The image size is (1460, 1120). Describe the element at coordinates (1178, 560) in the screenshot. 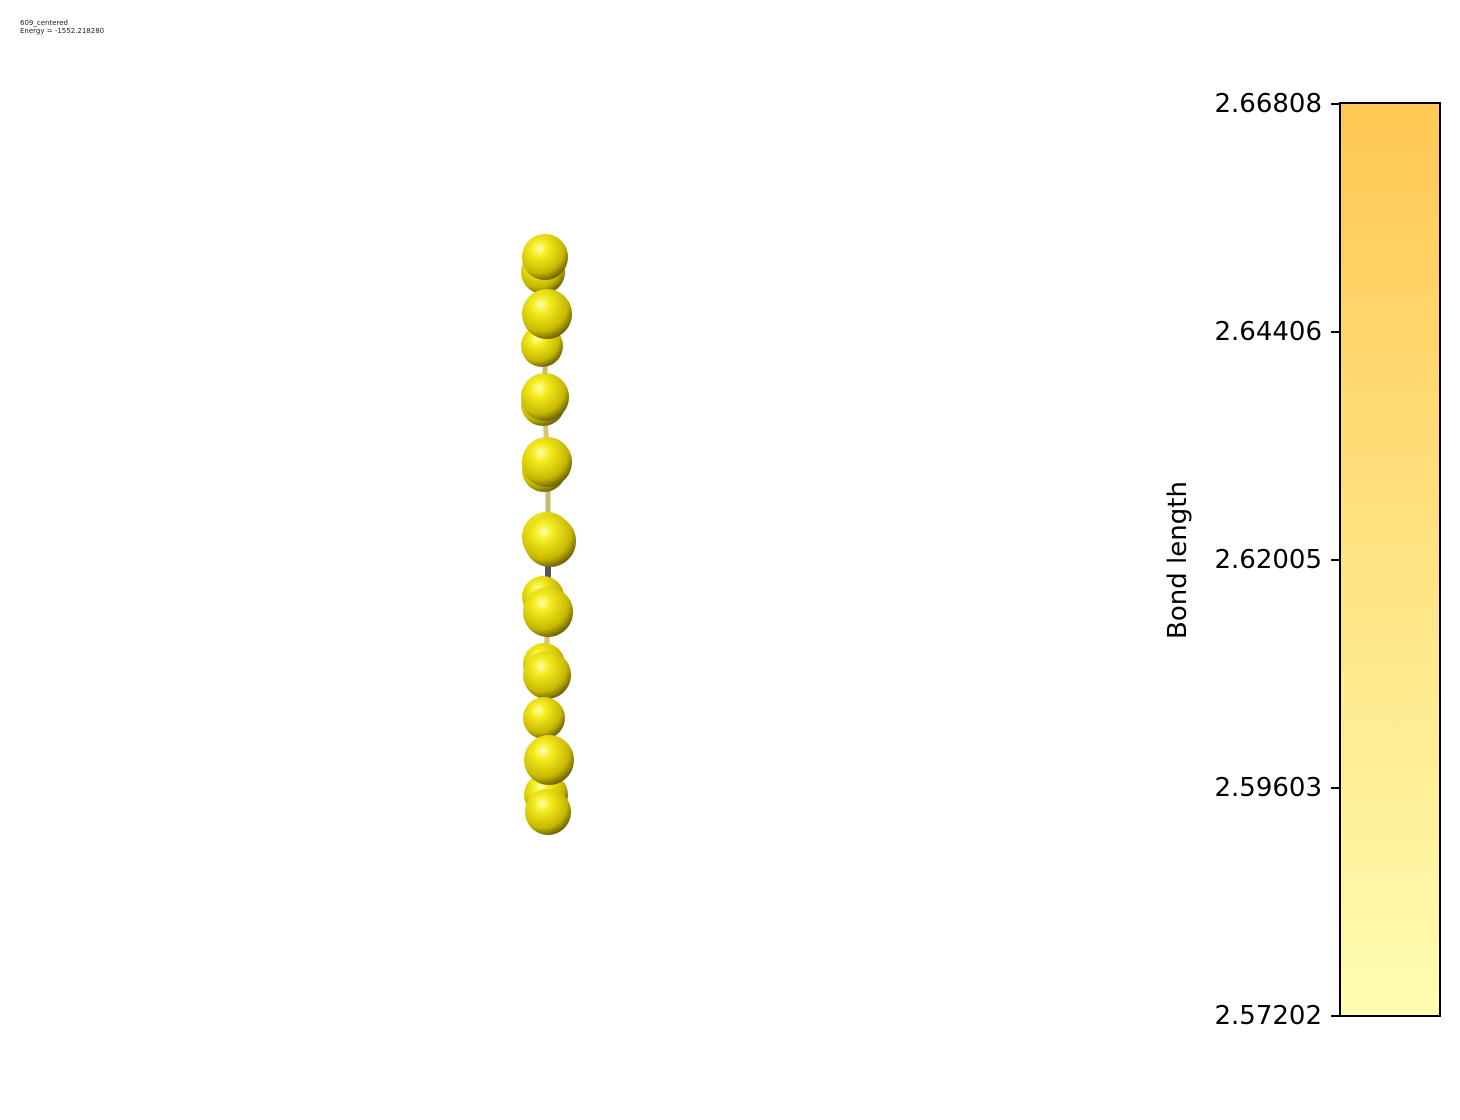

I see `colorbar-label: Bond length` at that location.